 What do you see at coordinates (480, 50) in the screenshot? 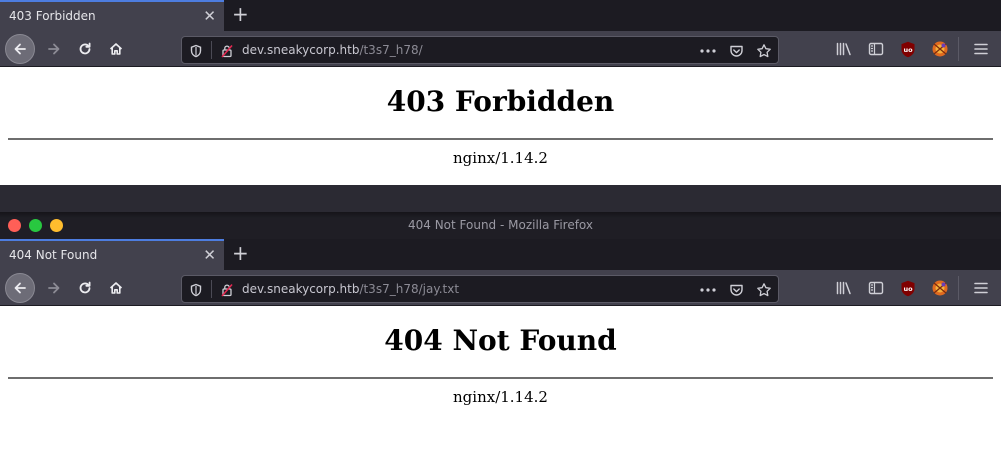
I see `url-bar: dev.sneakycorp.htb/t3s7_h78/` at bounding box center [480, 50].